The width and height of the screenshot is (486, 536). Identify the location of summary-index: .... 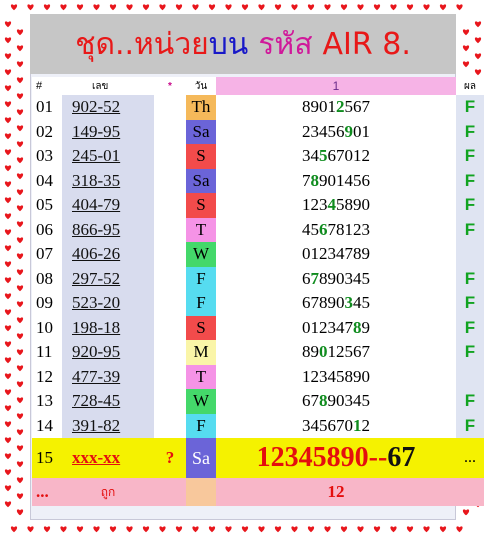
(47, 492).